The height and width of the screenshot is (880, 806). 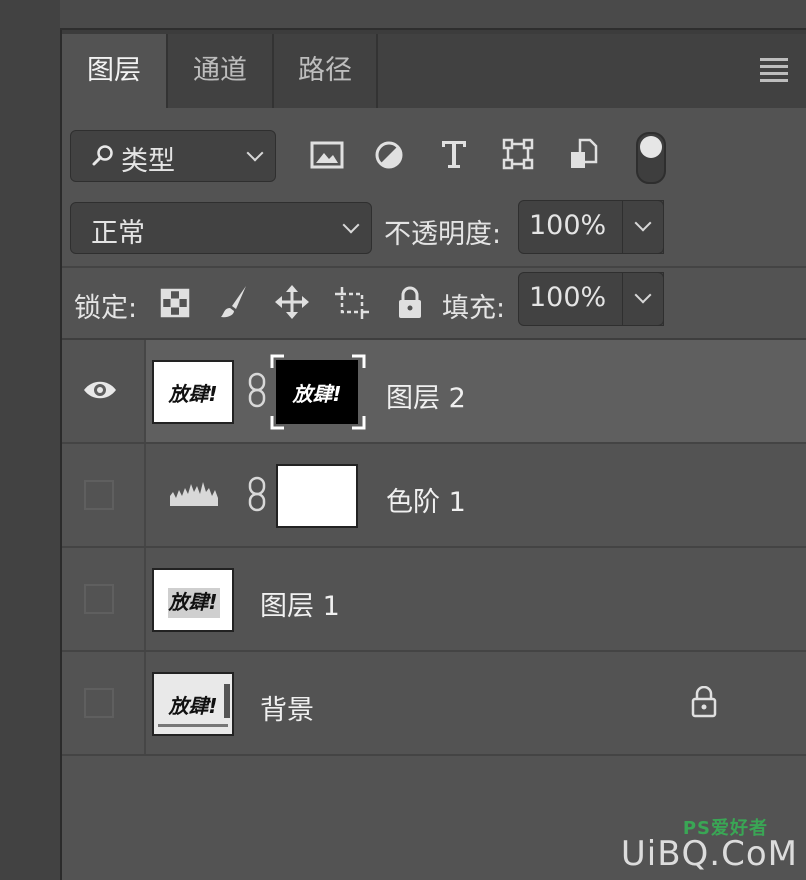 What do you see at coordinates (389, 155) in the screenshot?
I see `adjustment-filter-icon` at bounding box center [389, 155].